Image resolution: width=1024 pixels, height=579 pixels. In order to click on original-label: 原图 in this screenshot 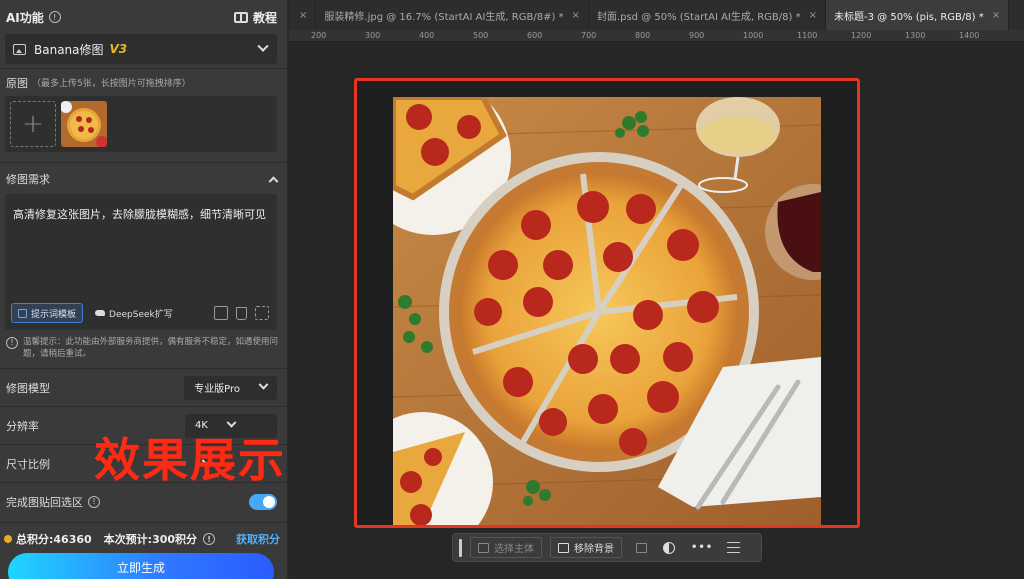, I will do `click(17, 83)`.